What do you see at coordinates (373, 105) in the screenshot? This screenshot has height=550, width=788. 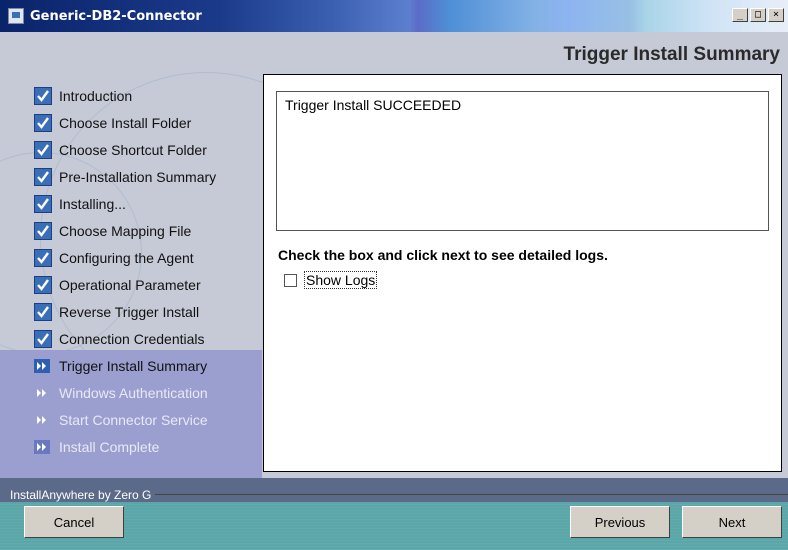 I see `summary-text: Trigger Install SUCCEEDED` at bounding box center [373, 105].